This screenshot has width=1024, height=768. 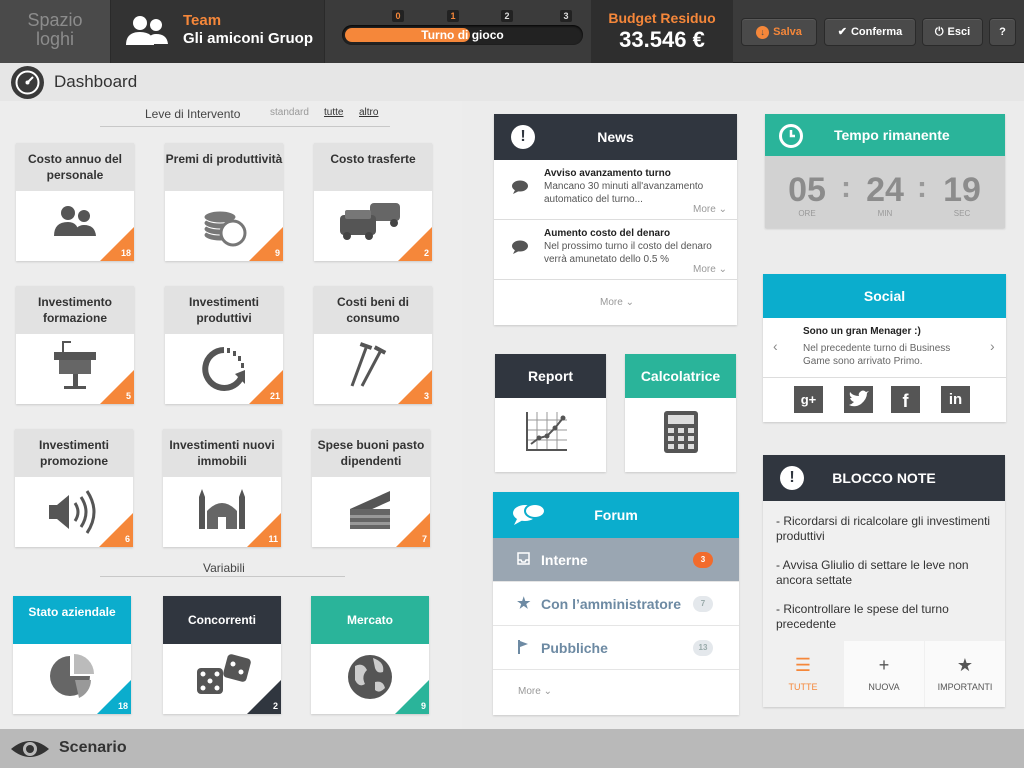 I want to click on exit-label: Esci, so click(x=959, y=32).